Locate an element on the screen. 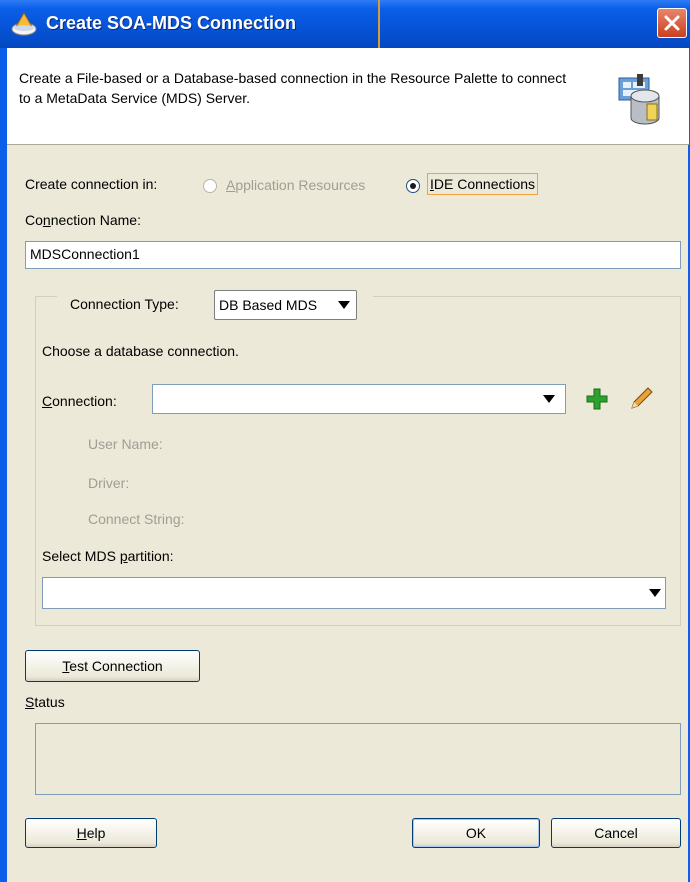 This screenshot has width=690, height=882. connection-type-label: Connection Type: is located at coordinates (124, 304).